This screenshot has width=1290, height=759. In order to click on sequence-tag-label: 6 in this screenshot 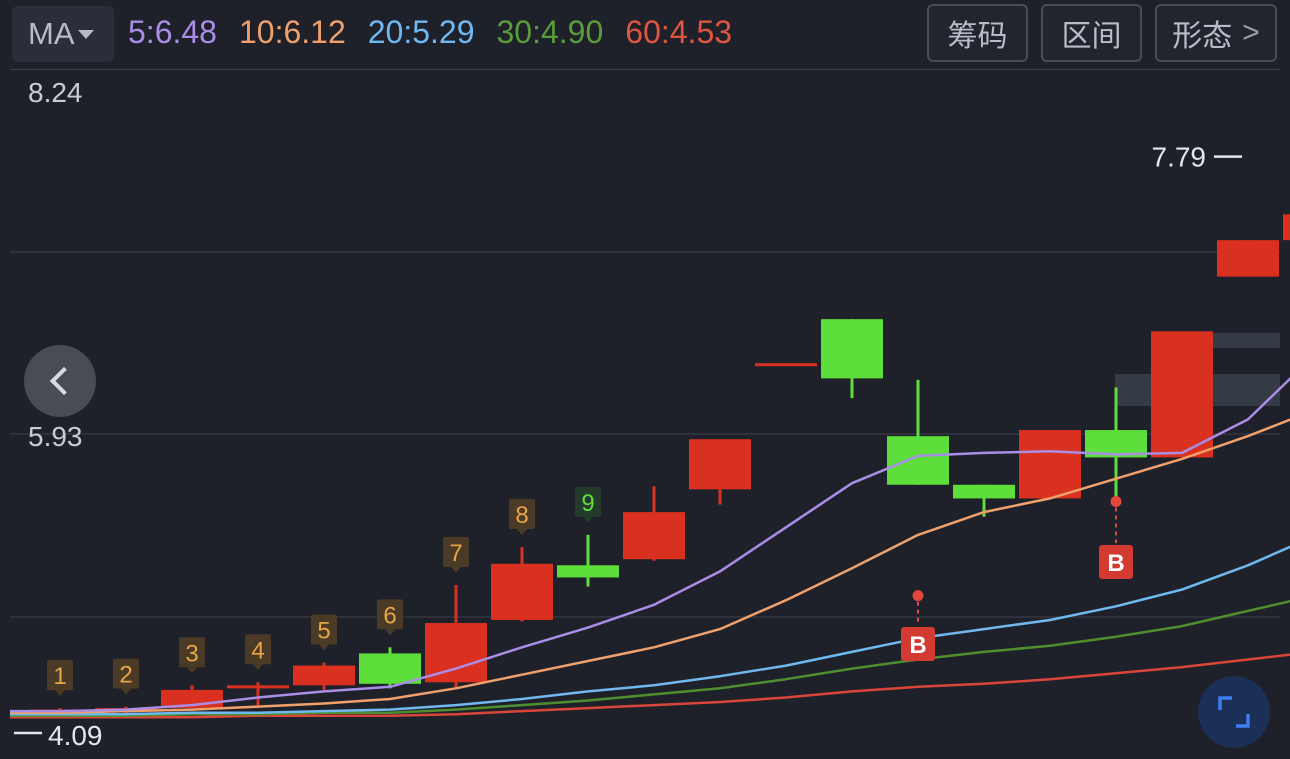, I will do `click(389, 615)`.